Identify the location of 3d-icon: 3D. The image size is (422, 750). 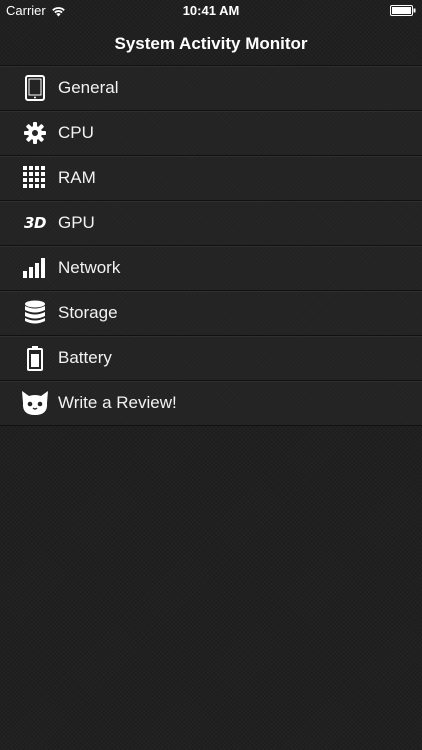
(35, 223).